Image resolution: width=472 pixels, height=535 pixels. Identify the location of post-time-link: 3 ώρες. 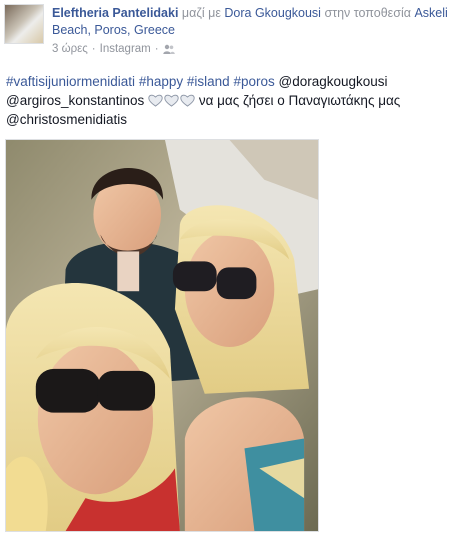
(70, 49).